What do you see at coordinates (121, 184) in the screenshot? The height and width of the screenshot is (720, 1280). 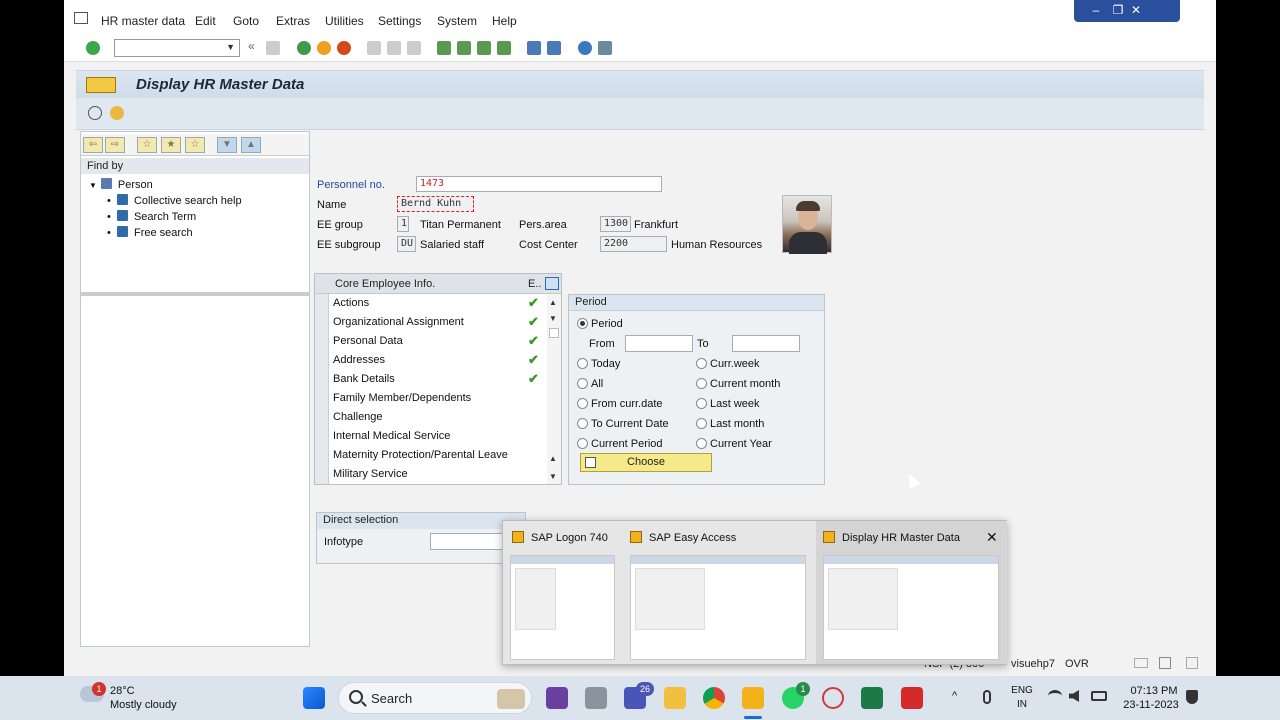 I see `tree-node-person: ▼ Person` at bounding box center [121, 184].